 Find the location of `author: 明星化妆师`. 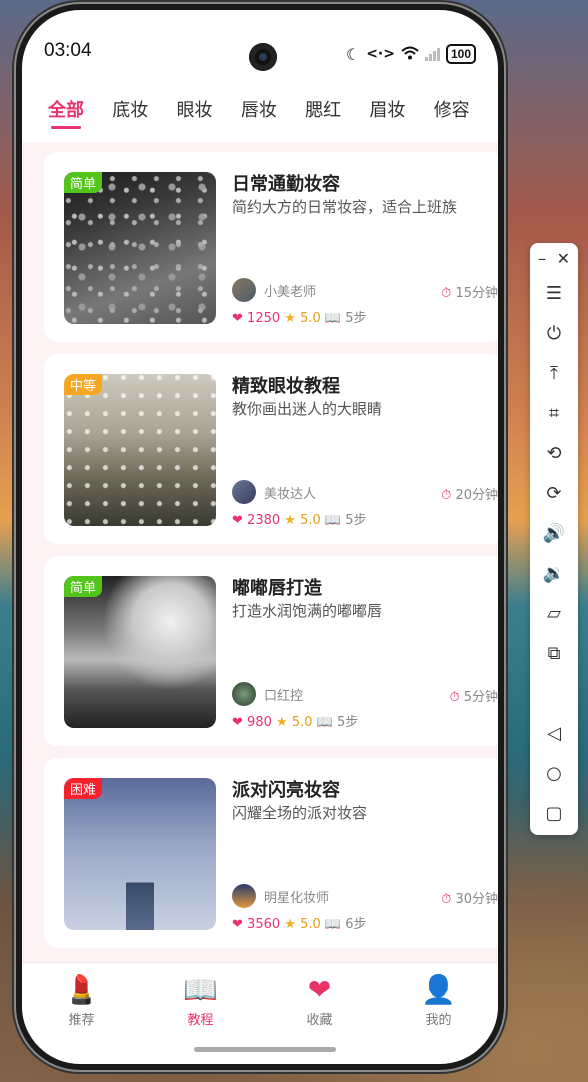

author: 明星化妆师 is located at coordinates (280, 896).